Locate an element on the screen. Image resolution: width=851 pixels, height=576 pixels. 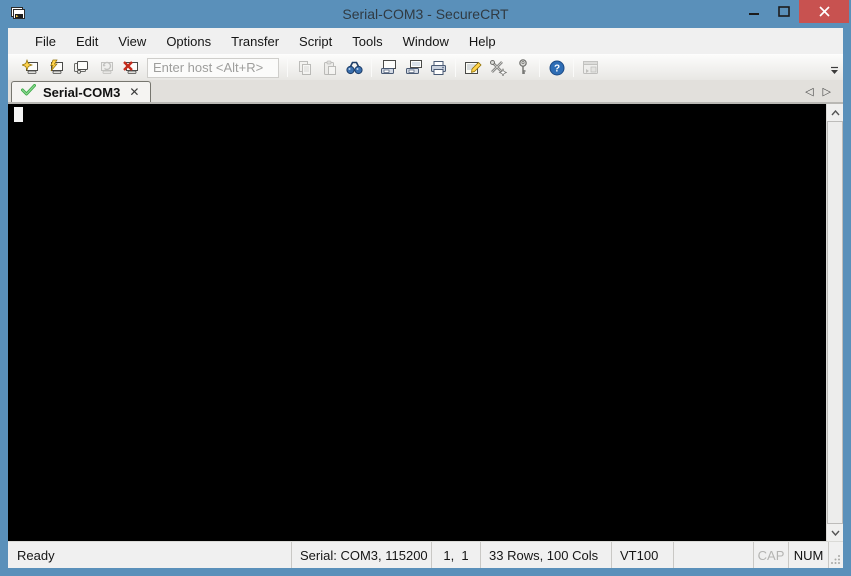
toolbar-overflow-button is located at coordinates (834, 70).